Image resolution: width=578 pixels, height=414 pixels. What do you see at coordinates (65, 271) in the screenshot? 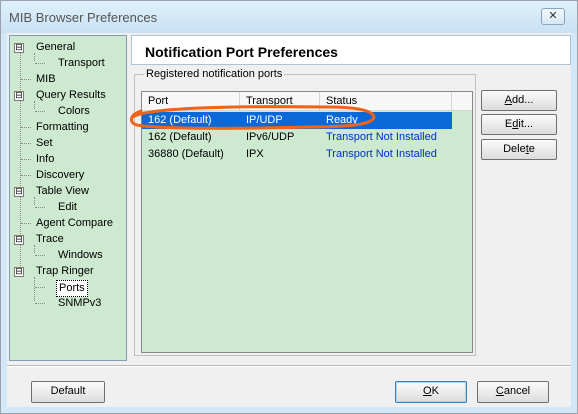
I see `tree-item-label: Trap Ringer` at bounding box center [65, 271].